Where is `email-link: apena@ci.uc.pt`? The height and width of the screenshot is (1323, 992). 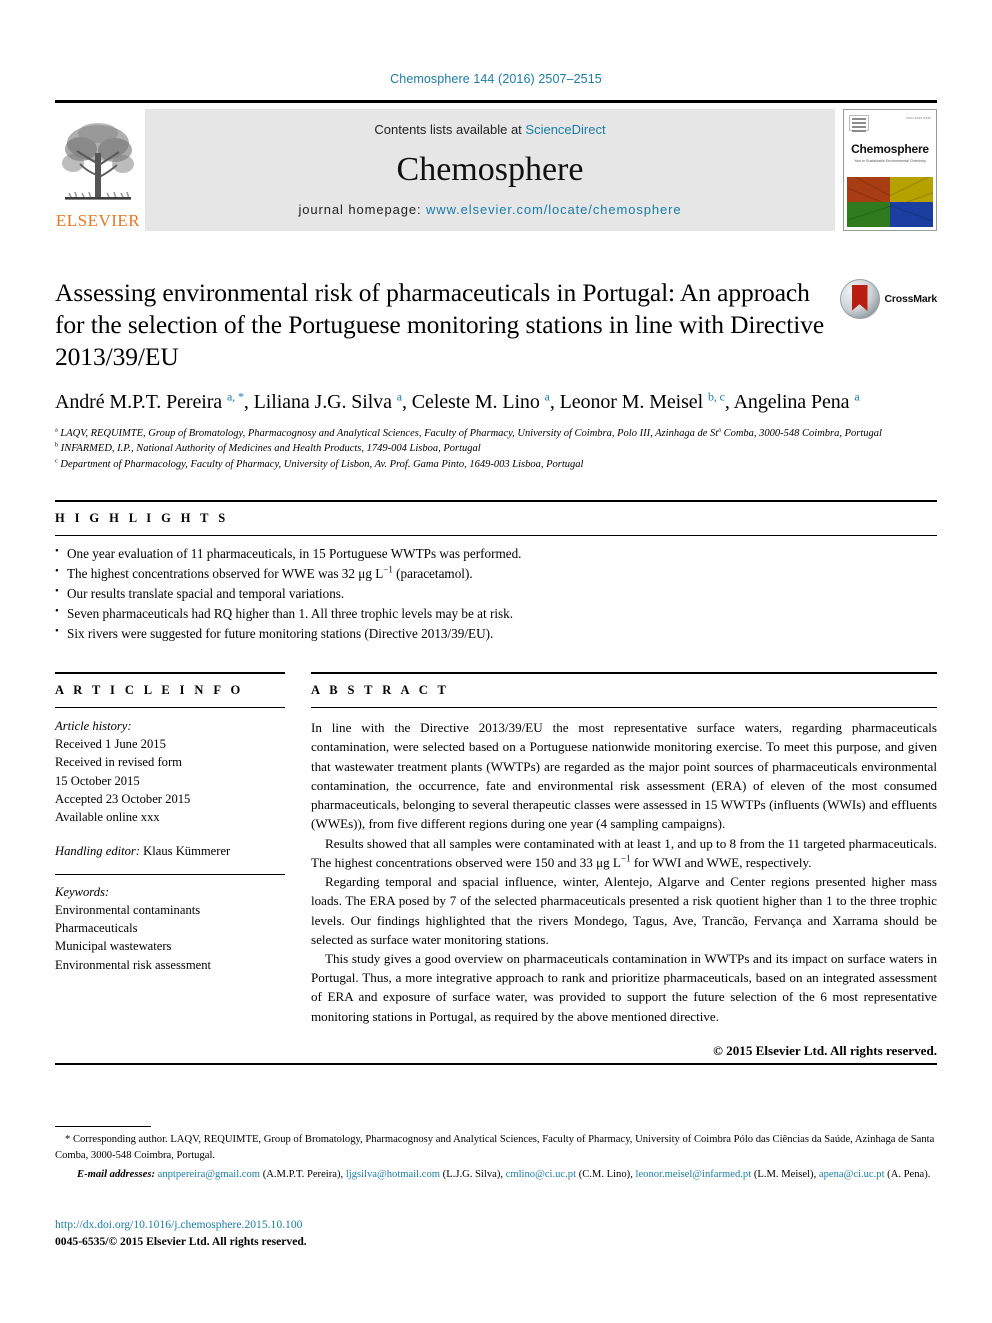 email-link: apena@ci.uc.pt is located at coordinates (852, 1174).